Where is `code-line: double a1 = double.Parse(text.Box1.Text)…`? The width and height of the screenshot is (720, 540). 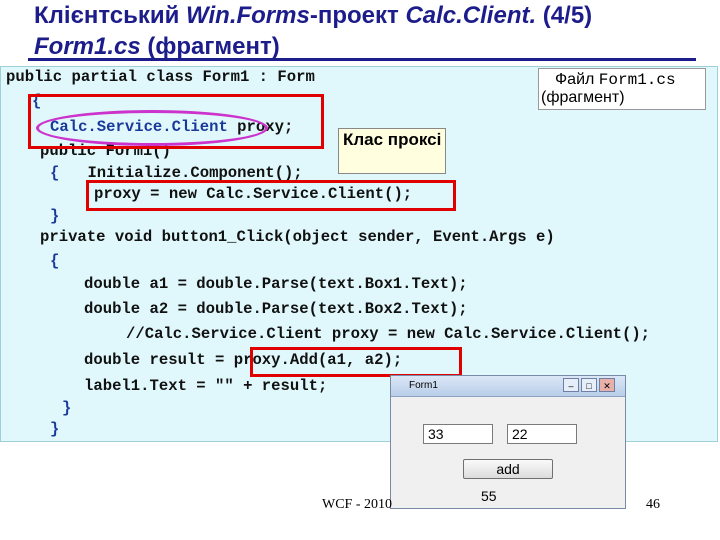 code-line: double a1 = double.Parse(text.Box1.Text)… is located at coordinates (276, 284).